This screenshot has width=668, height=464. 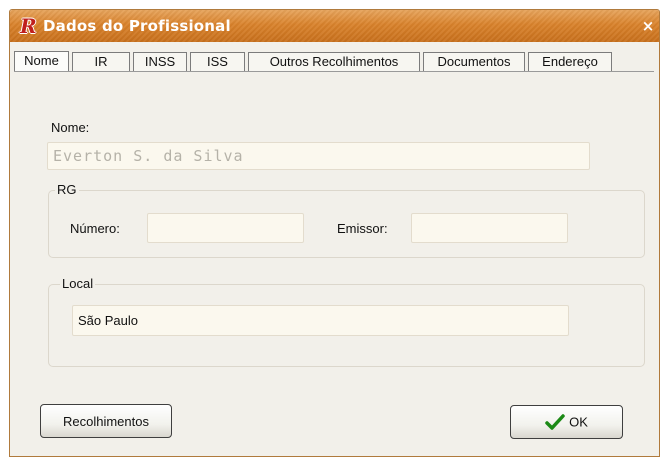 I want to click on tab-endereco: Endereço, so click(x=570, y=61).